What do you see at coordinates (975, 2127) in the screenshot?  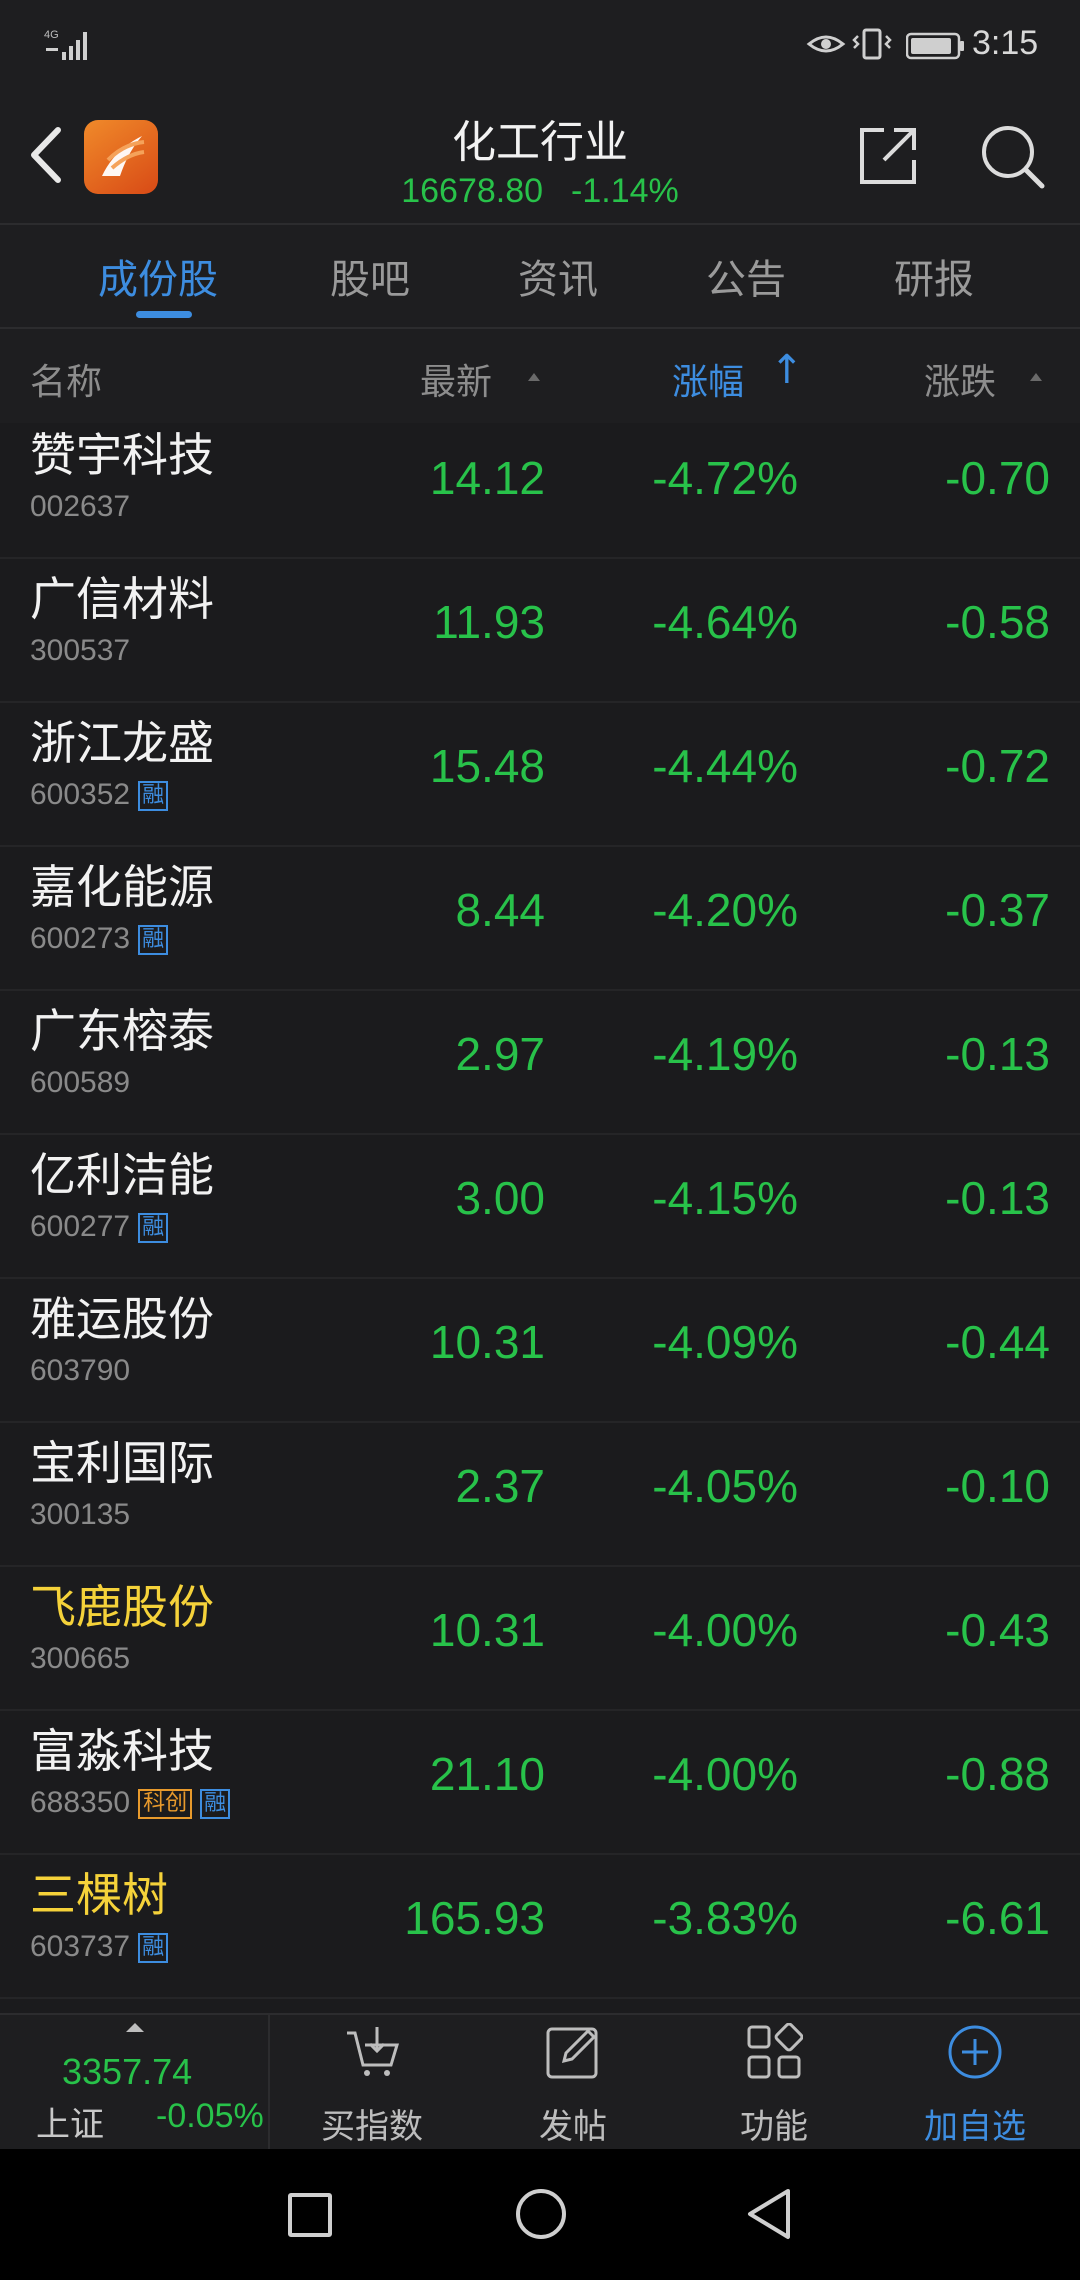 I see `add-watchlist-label: 加自选` at bounding box center [975, 2127].